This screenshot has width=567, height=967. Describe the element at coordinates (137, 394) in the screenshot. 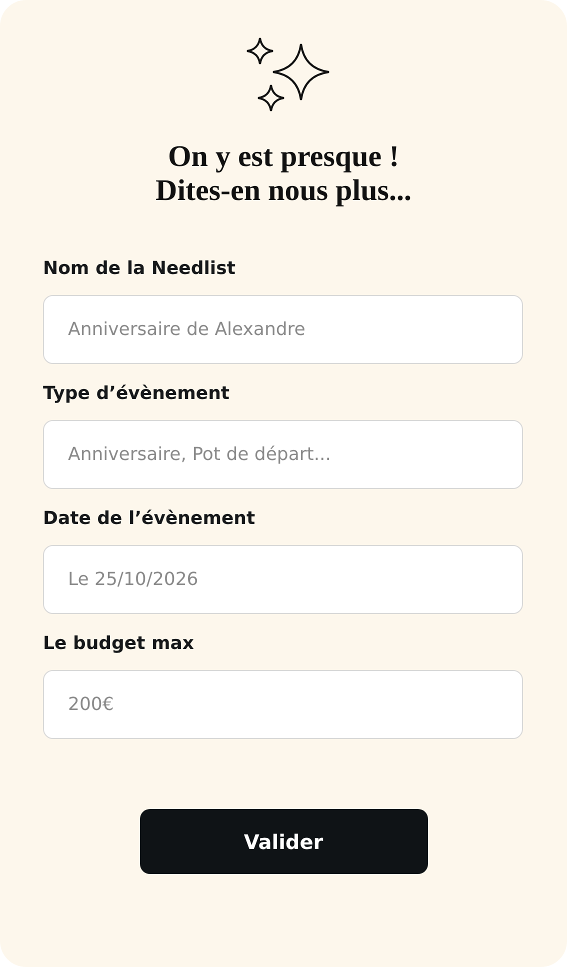

I see `field-label: Type d’évènement` at that location.